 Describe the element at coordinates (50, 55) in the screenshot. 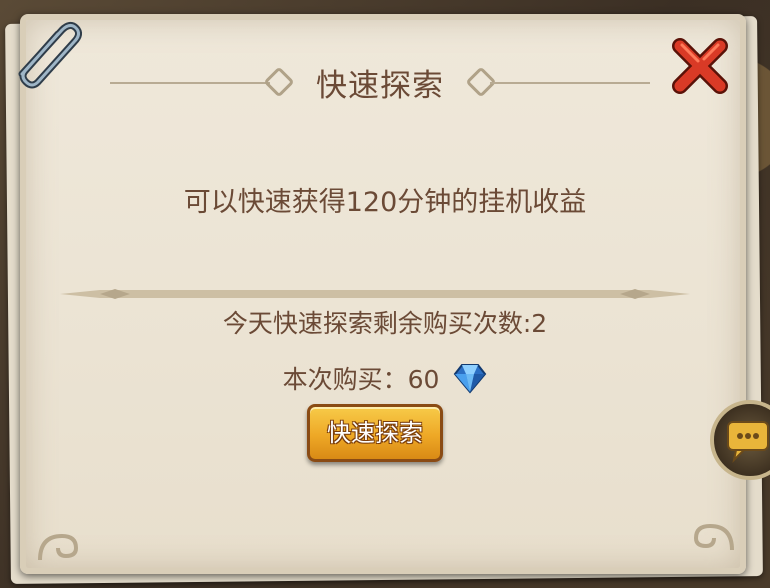

I see `paperclip-icon` at that location.